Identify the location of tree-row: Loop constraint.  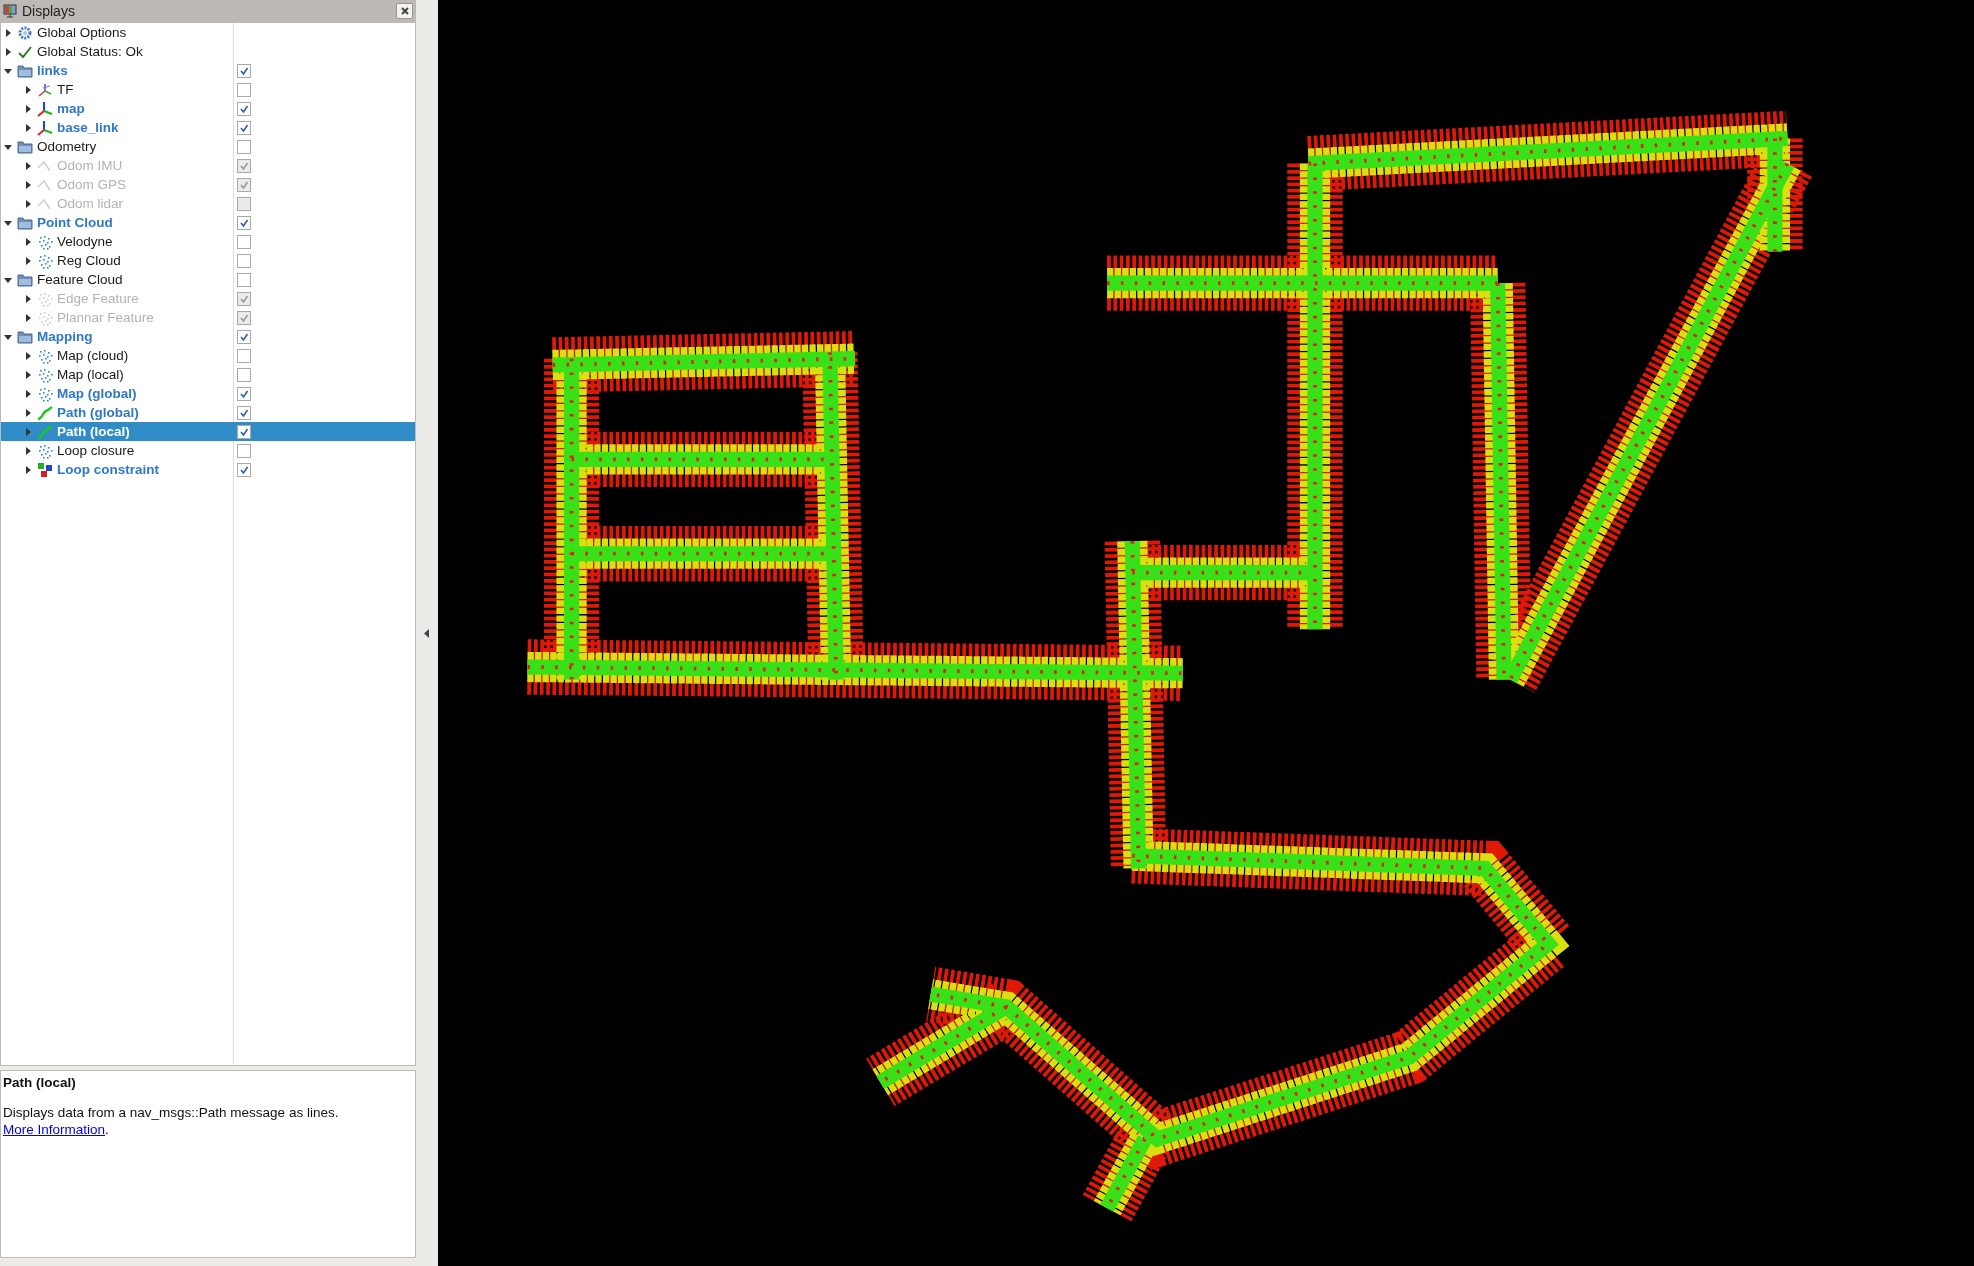
(208, 469).